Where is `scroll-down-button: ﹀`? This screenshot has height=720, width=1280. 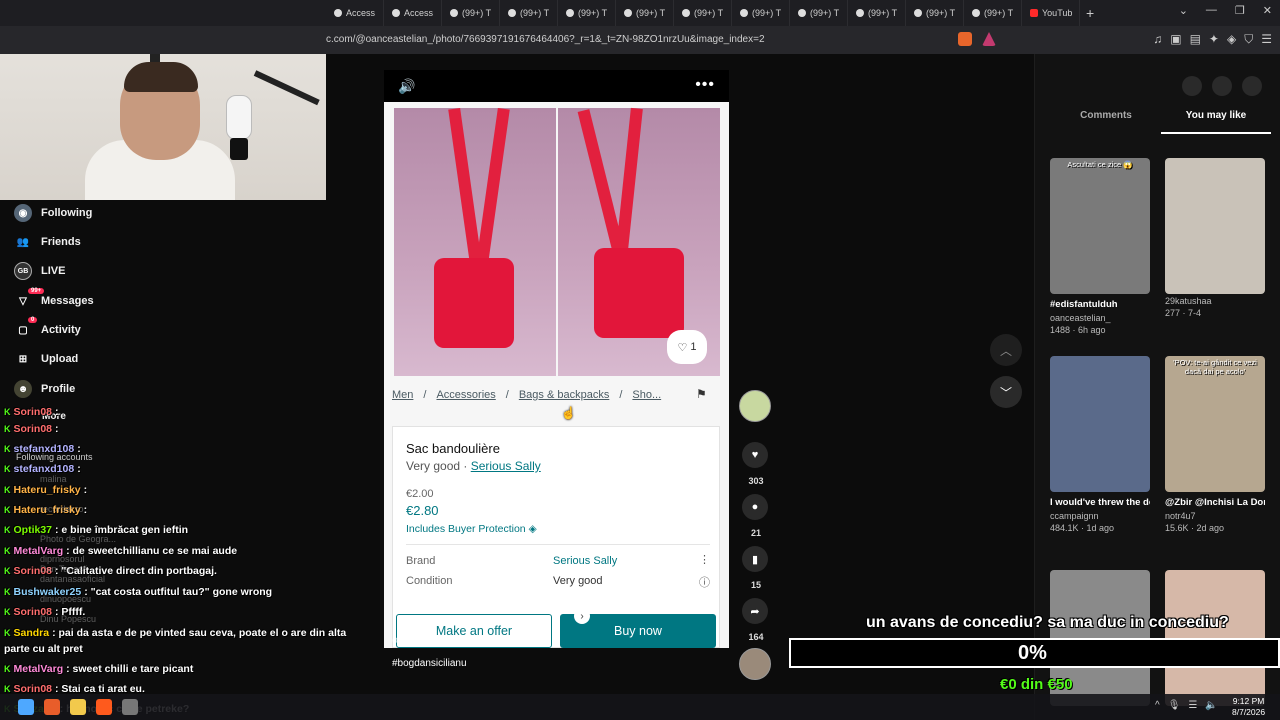
scroll-down-button: ﹀ is located at coordinates (1006, 392).